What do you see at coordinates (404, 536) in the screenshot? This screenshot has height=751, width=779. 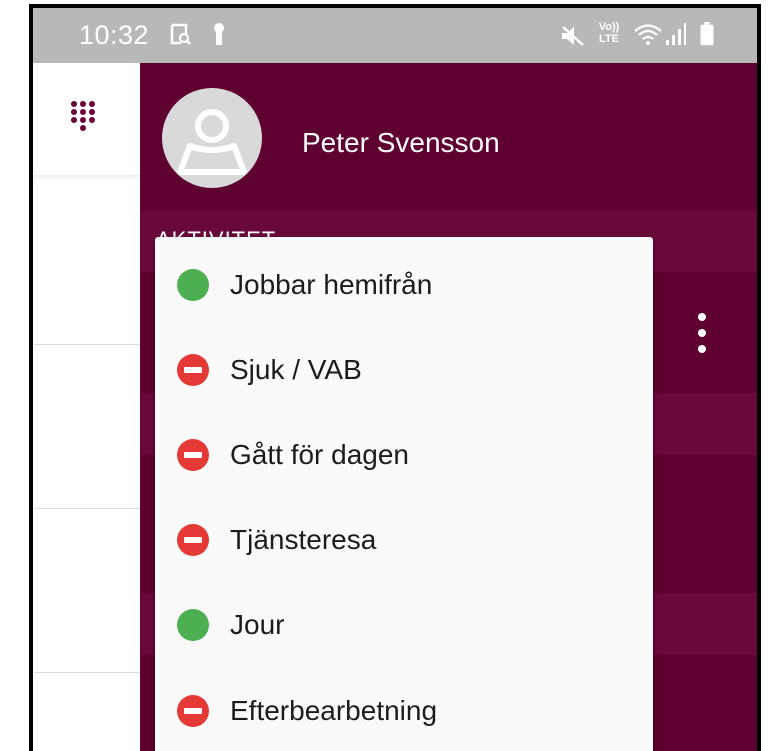 I see `status-option: Tjänsteresa` at bounding box center [404, 536].